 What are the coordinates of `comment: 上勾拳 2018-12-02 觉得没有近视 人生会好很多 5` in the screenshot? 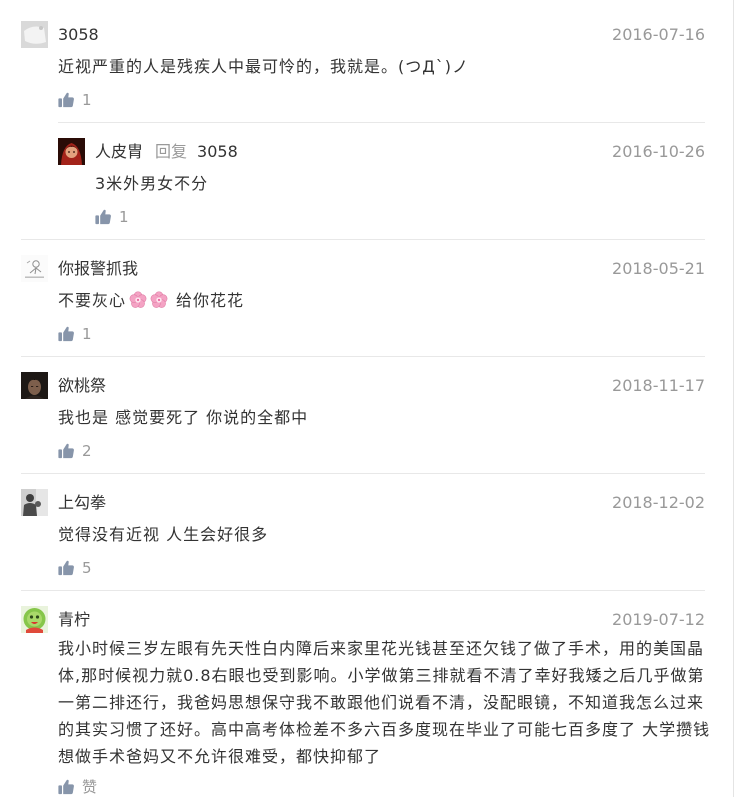 It's located at (363, 532).